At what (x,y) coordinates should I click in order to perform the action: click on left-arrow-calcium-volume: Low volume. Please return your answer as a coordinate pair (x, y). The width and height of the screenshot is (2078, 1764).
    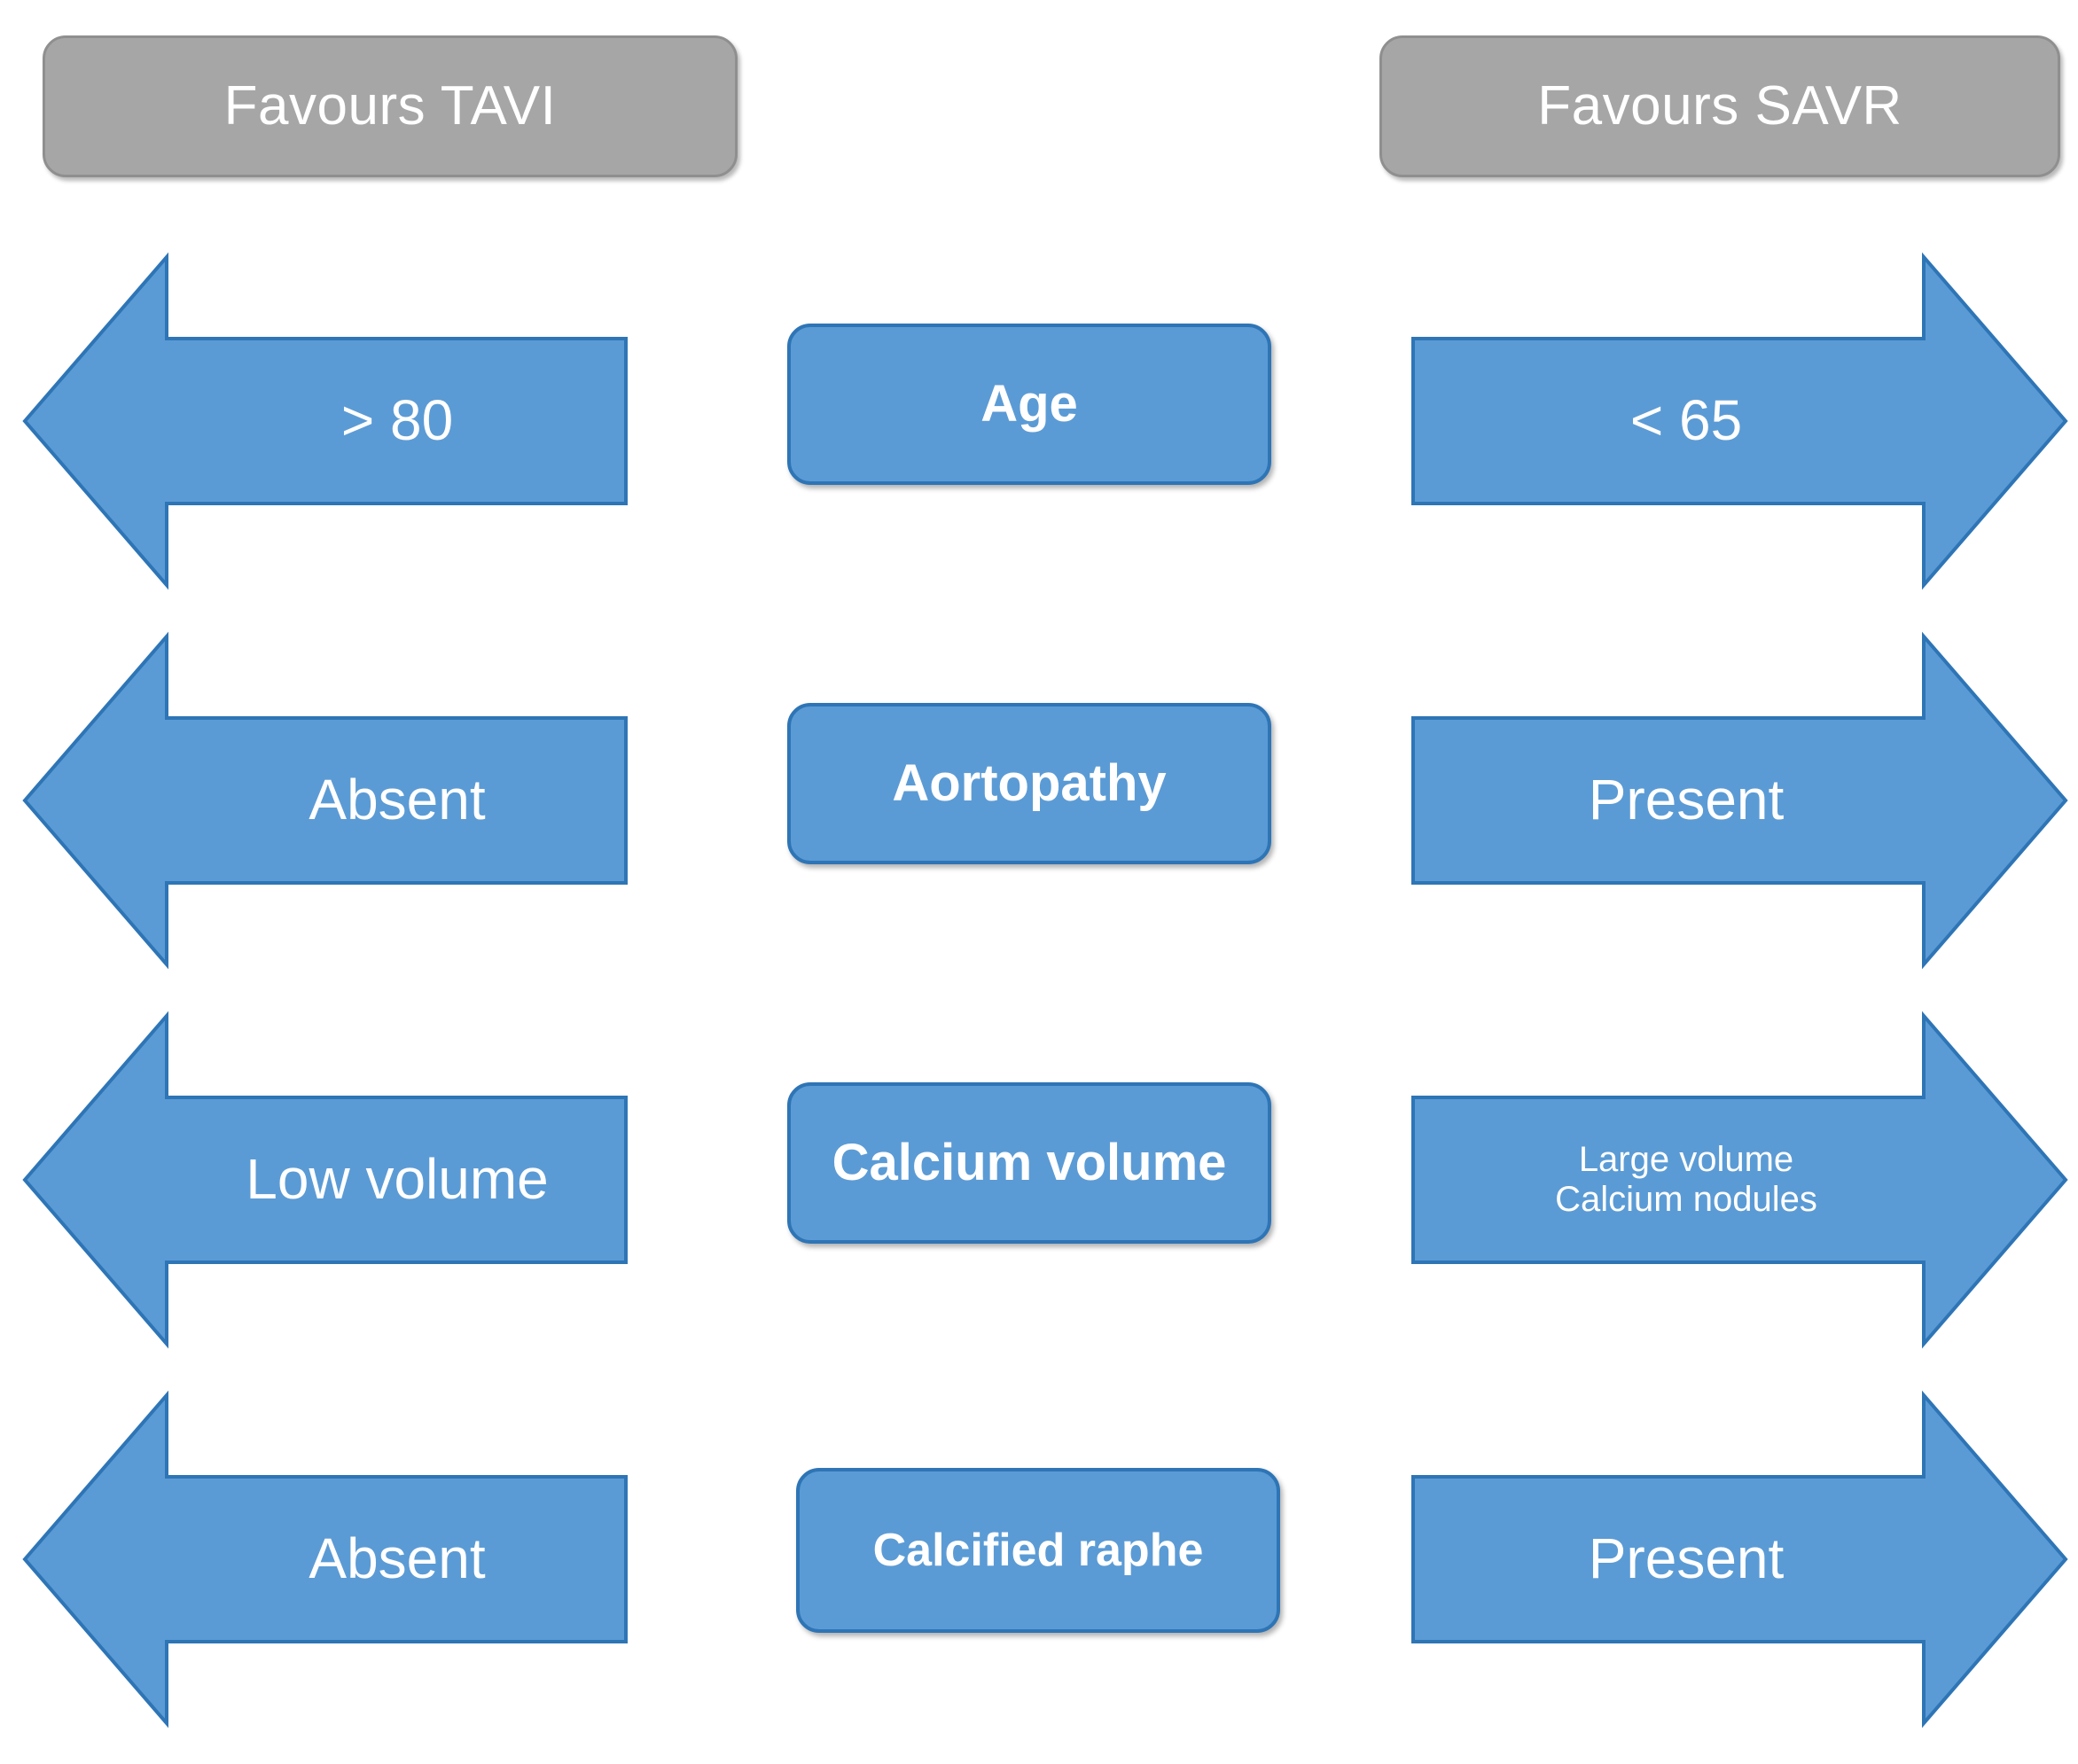
    Looking at the image, I should click on (325, 1180).